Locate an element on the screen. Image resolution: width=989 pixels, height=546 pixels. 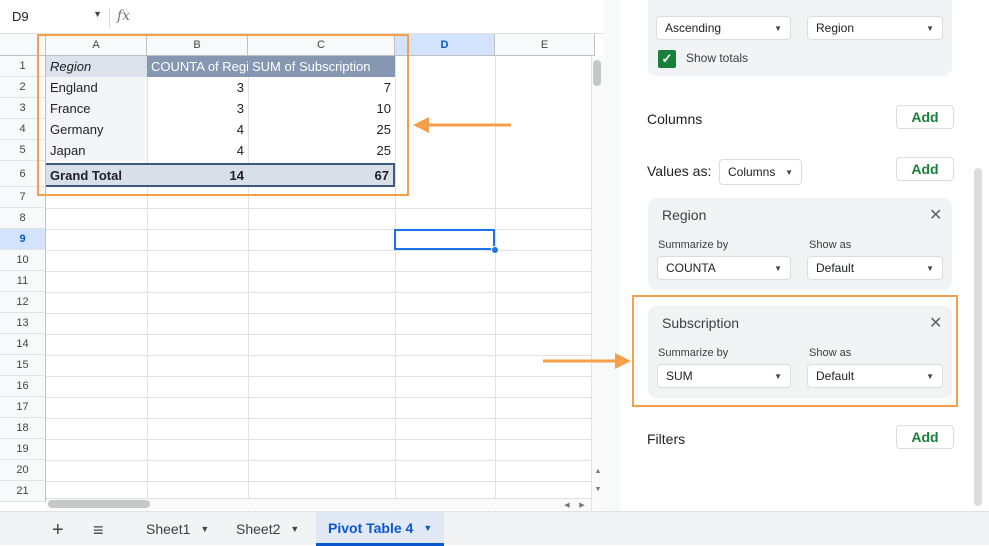
sheet-tab-label: Sheet1 is located at coordinates (168, 529).